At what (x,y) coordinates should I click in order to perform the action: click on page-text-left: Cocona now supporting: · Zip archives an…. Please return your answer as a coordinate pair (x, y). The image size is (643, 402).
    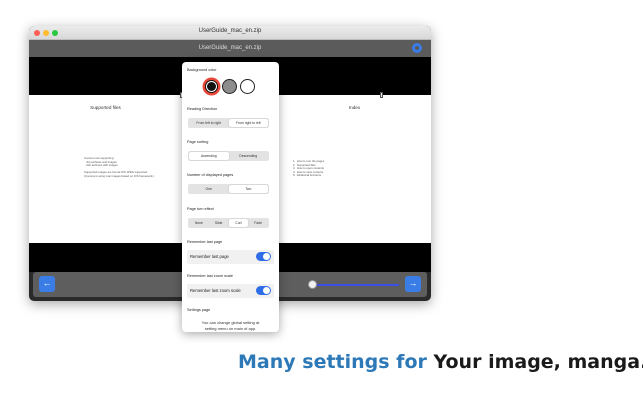
    Looking at the image, I should click on (119, 167).